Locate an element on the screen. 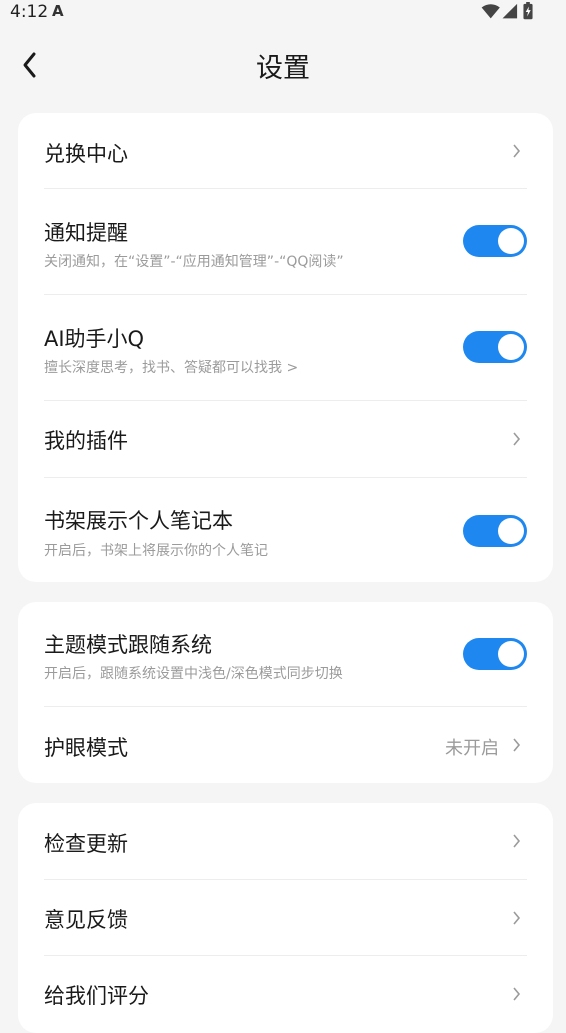 This screenshot has height=1033, width=566. theme-follow-system-hint: 开启后，跟随系统设置中浅色/深色模式同步切换 is located at coordinates (193, 674).